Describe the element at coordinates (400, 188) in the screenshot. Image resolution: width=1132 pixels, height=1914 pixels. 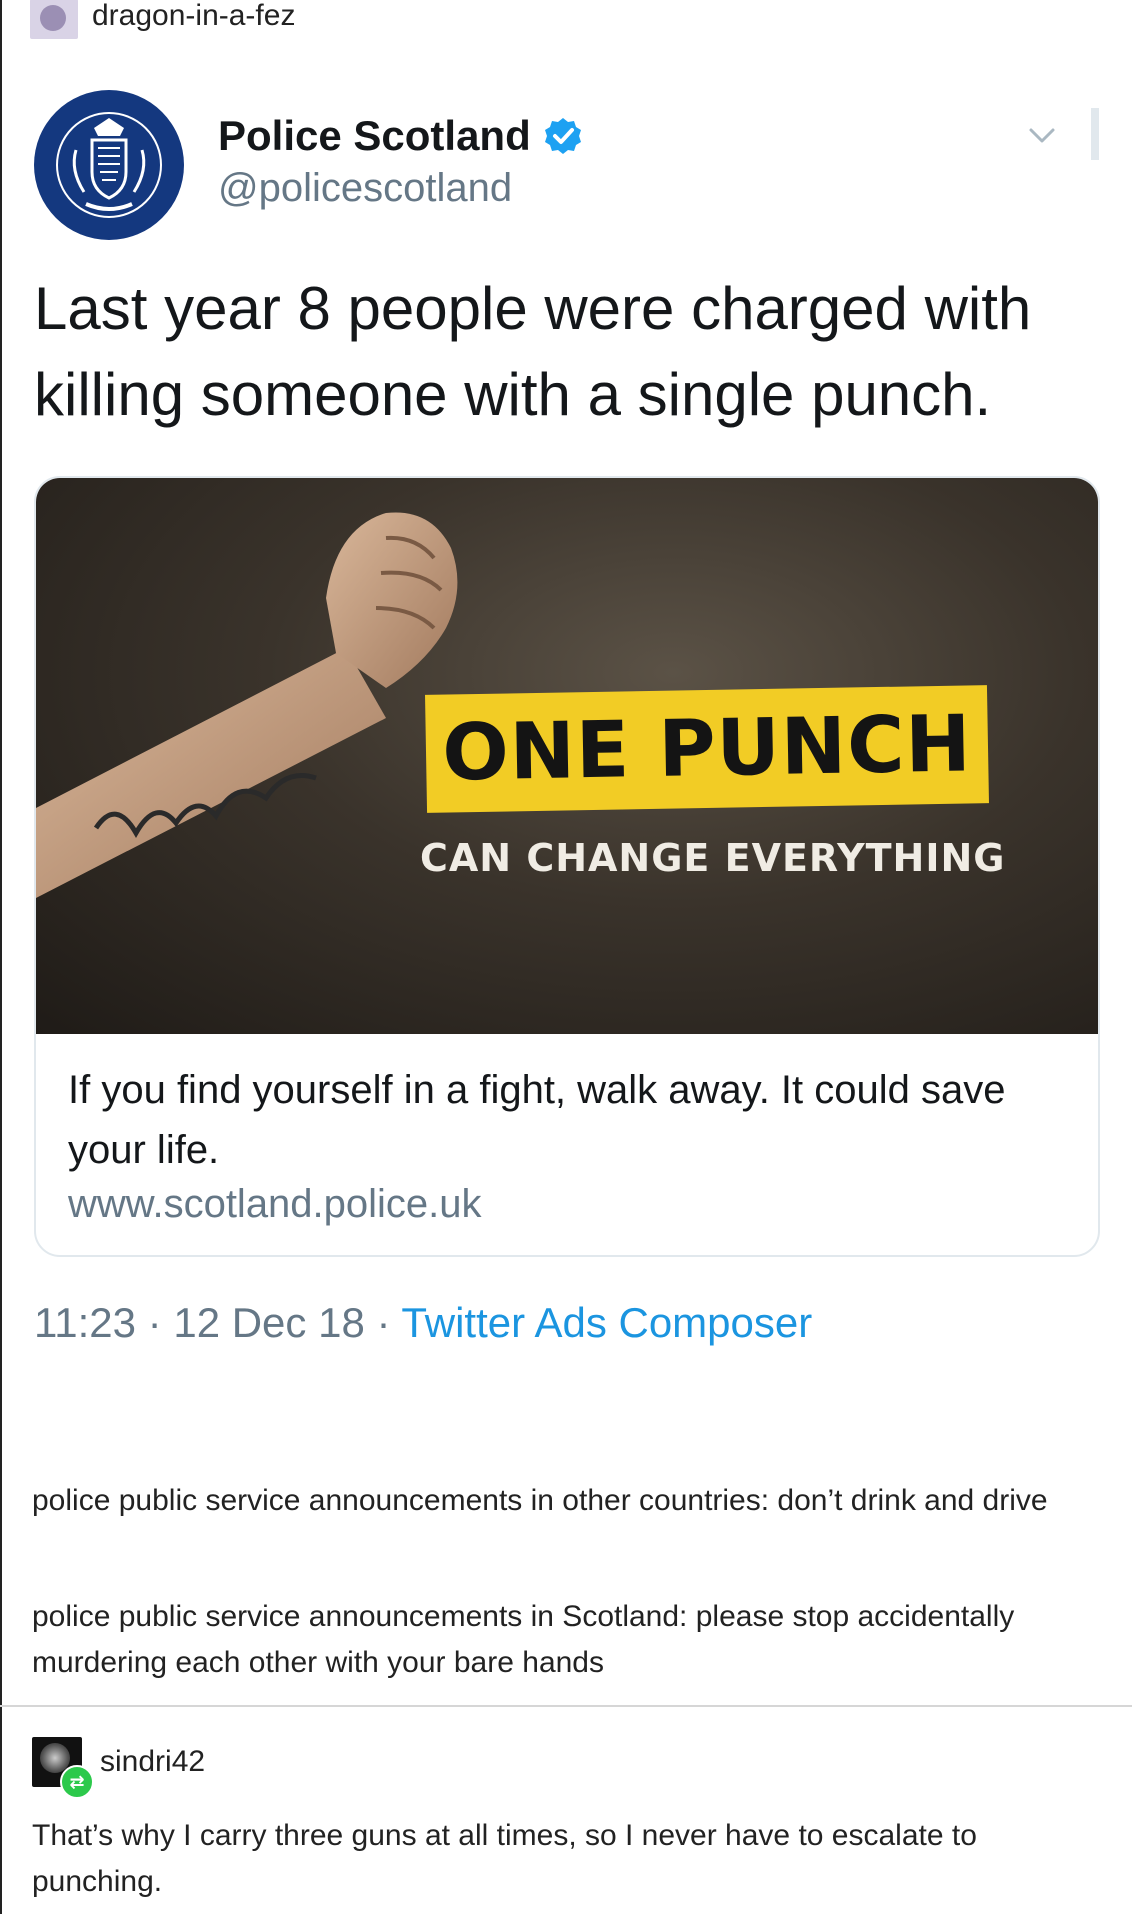
I see `author-handle: @policescotland` at that location.